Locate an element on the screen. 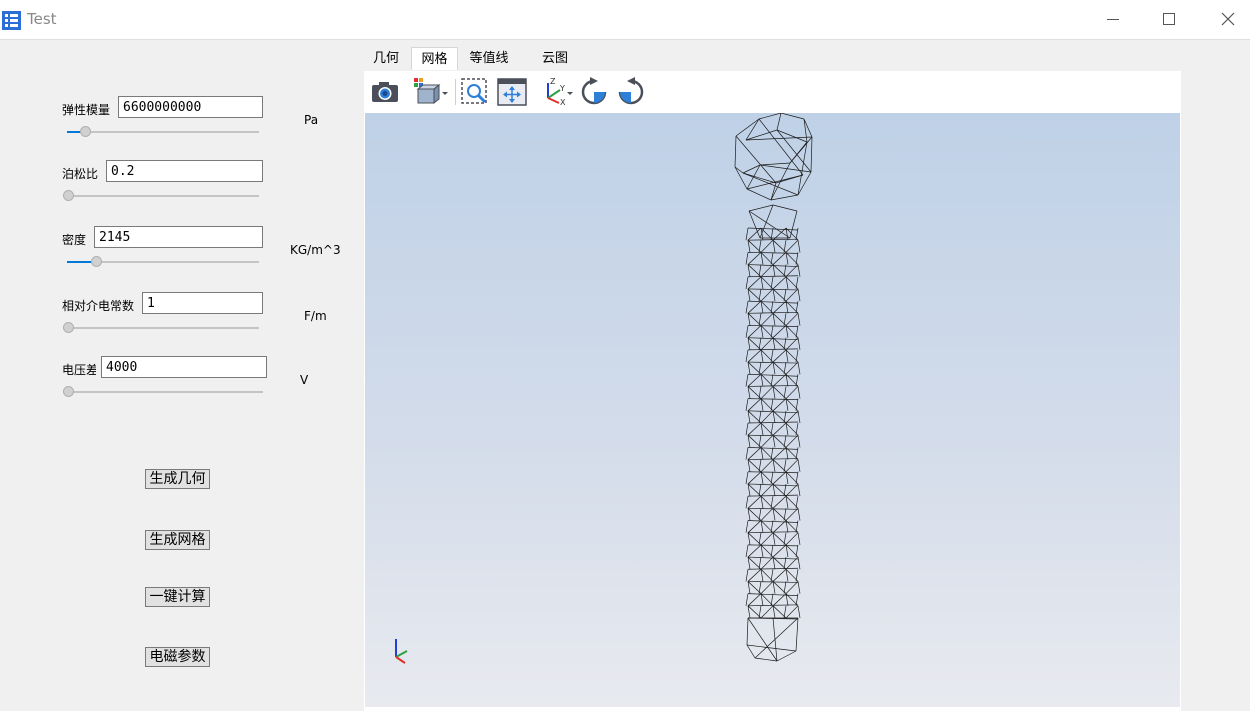 The image size is (1250, 711). elastic-modulus-slider is located at coordinates (163, 132).